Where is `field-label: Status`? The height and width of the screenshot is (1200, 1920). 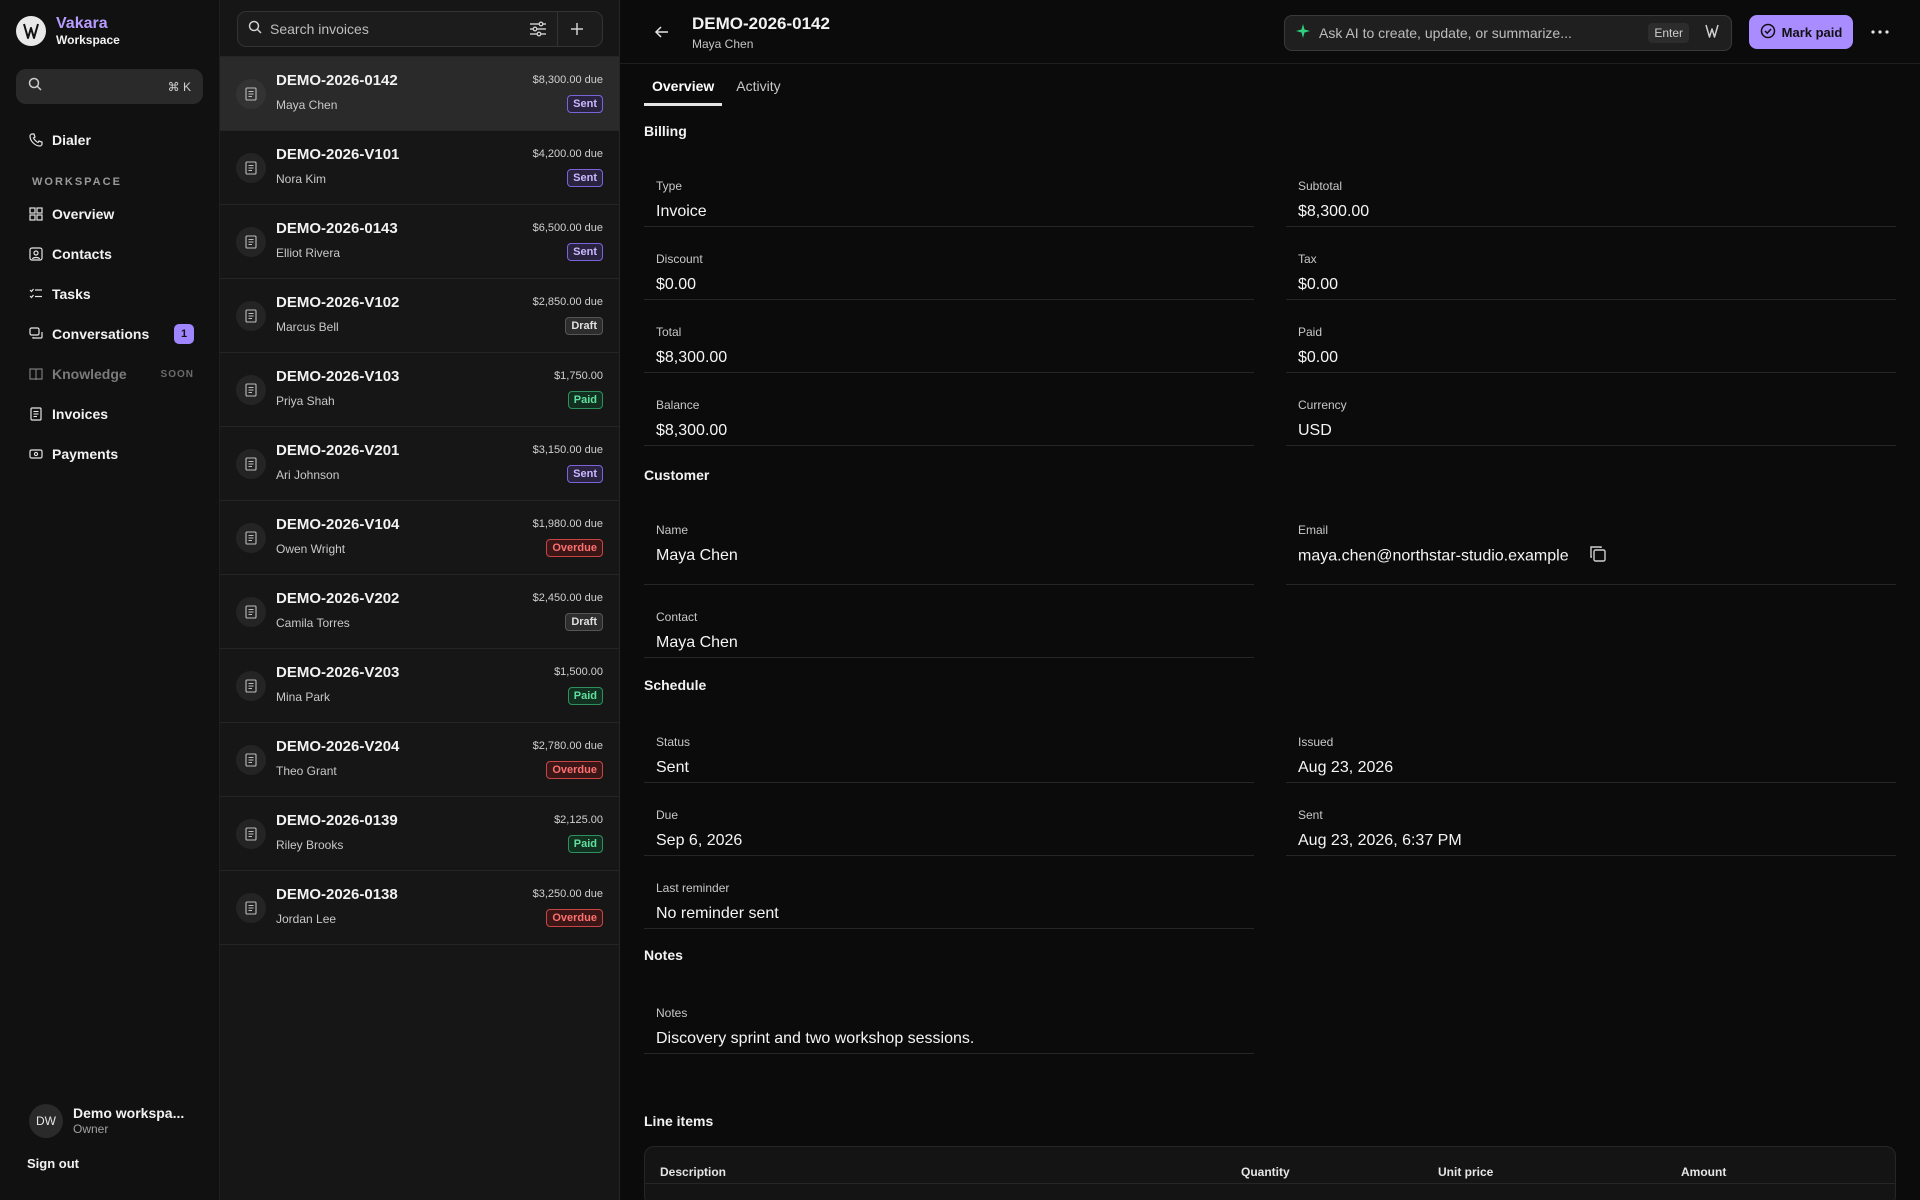 field-label: Status is located at coordinates (673, 742).